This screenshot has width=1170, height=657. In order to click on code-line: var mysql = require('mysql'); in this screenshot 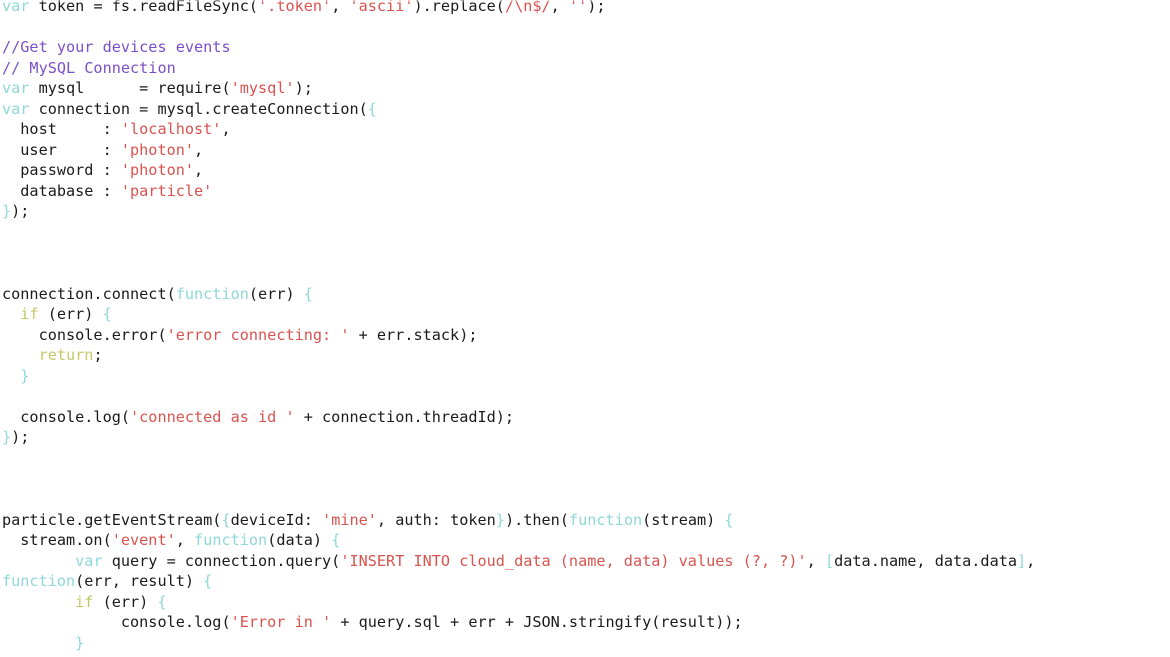, I will do `click(518, 88)`.